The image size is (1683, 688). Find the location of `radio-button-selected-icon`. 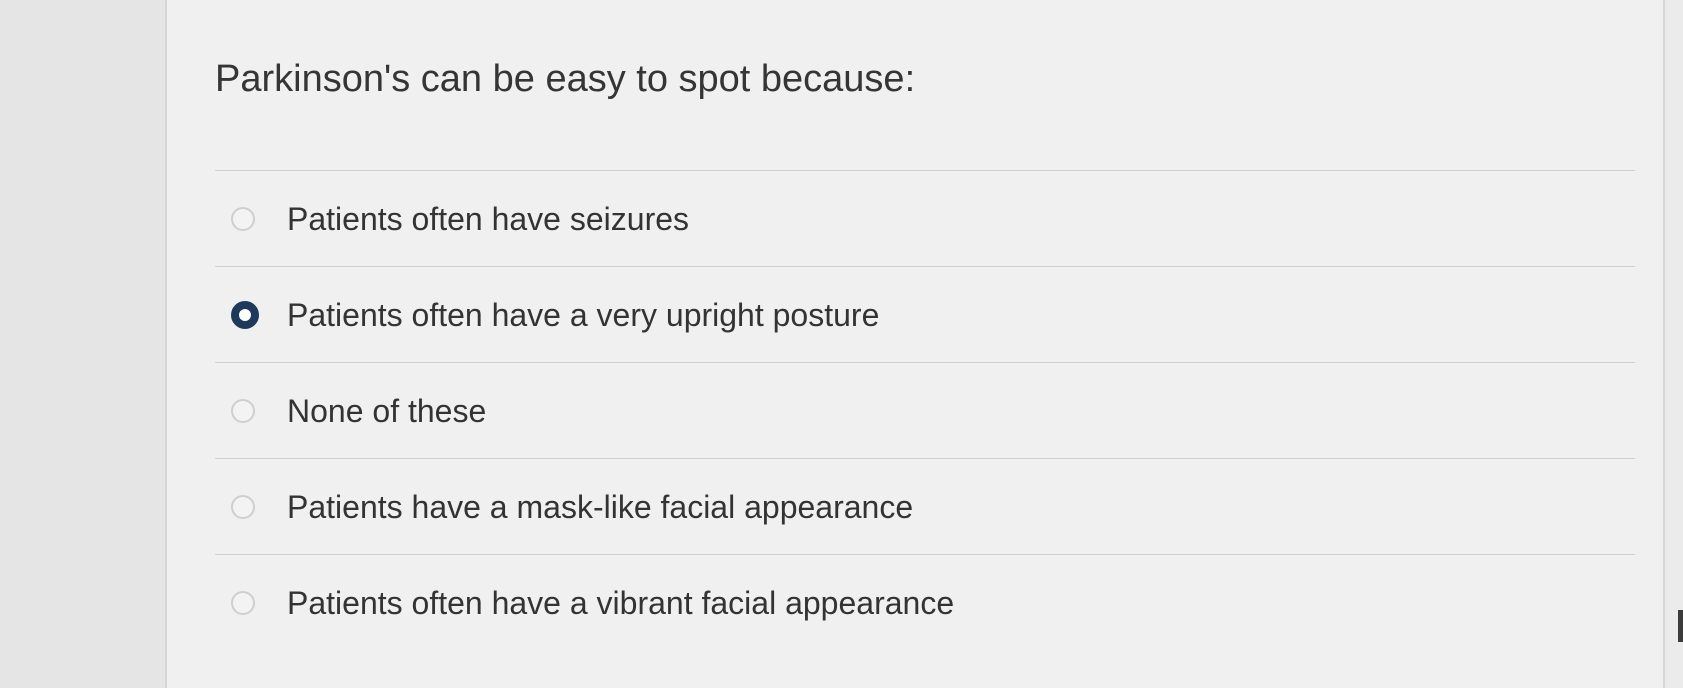

radio-button-selected-icon is located at coordinates (245, 314).